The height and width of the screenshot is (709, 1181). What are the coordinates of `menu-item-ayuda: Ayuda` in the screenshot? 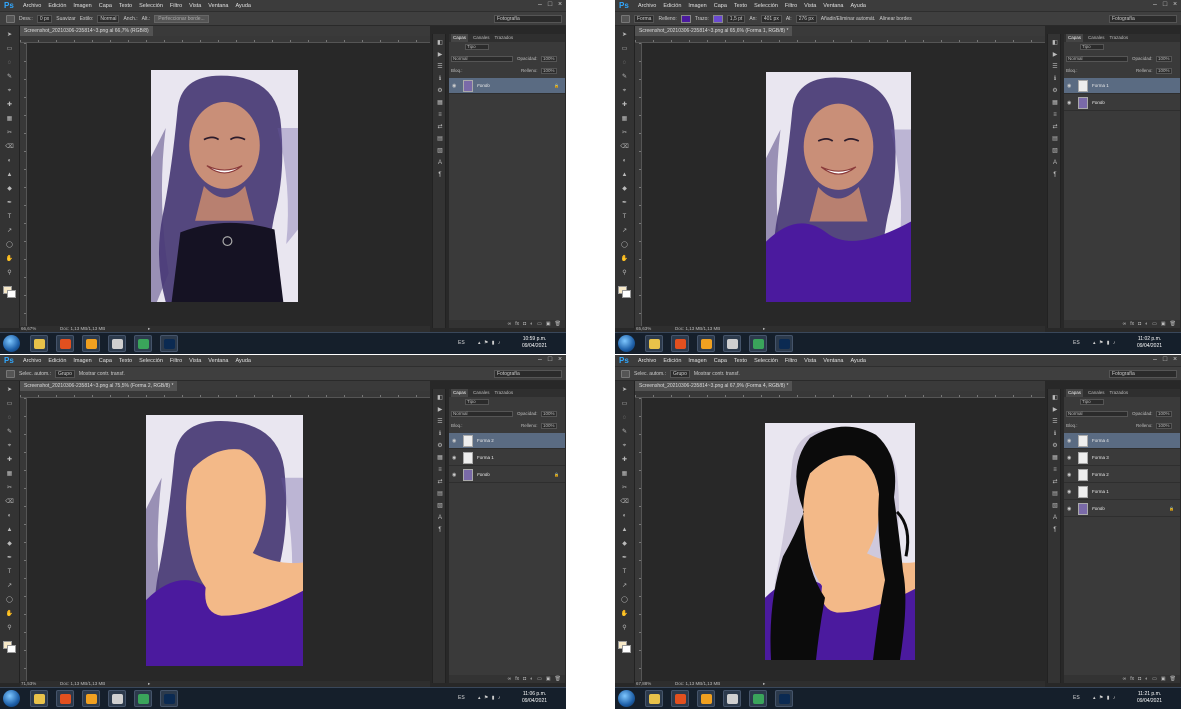 It's located at (858, 6).